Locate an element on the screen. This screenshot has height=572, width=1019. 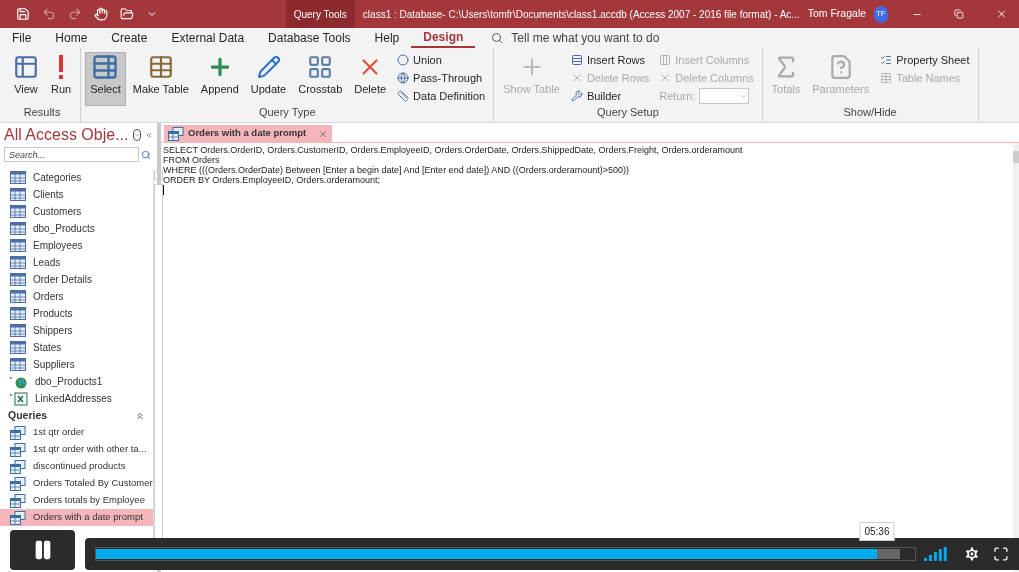
close-icon is located at coordinates (323, 133).